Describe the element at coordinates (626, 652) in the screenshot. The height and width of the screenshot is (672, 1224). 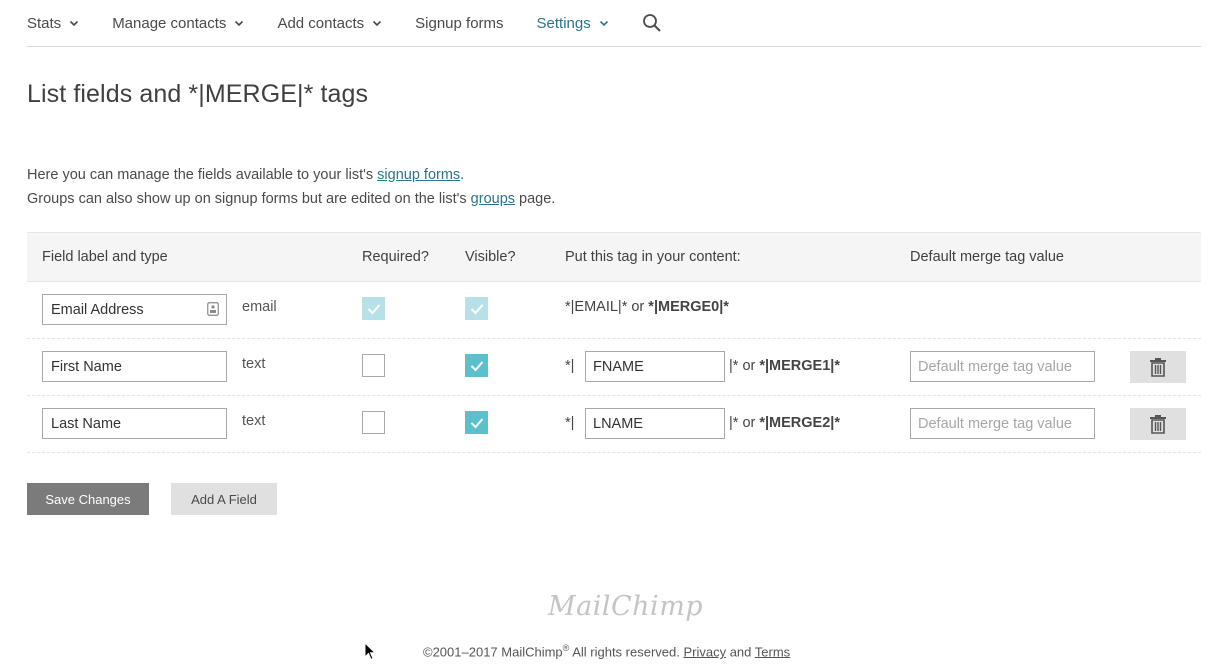
I see `rights-text: All rights reserved.` at that location.